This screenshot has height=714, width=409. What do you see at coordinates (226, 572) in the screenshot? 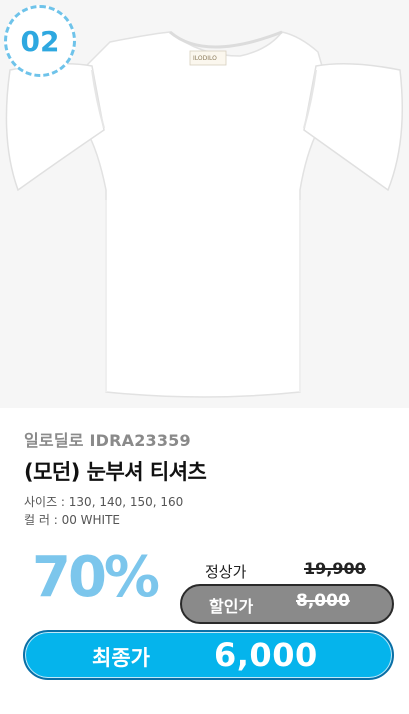
I see `regular-price-label: 정상가` at bounding box center [226, 572].